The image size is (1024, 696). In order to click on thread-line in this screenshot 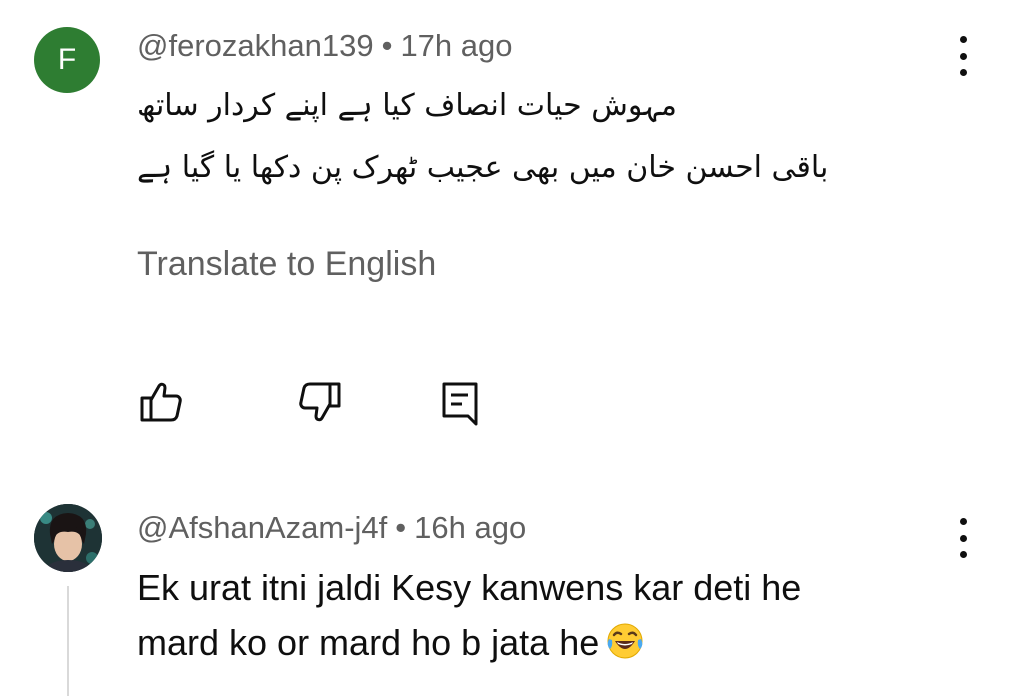, I will do `click(68, 641)`.